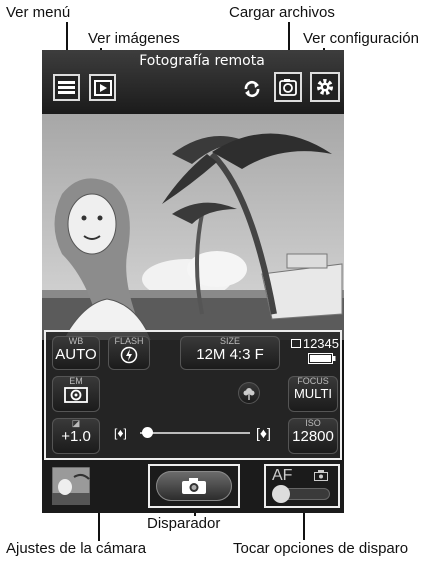 Image resolution: width=442 pixels, height=562 pixels. Describe the element at coordinates (134, 38) in the screenshot. I see `callout-ver-imagenes: Ver imágenes` at that location.